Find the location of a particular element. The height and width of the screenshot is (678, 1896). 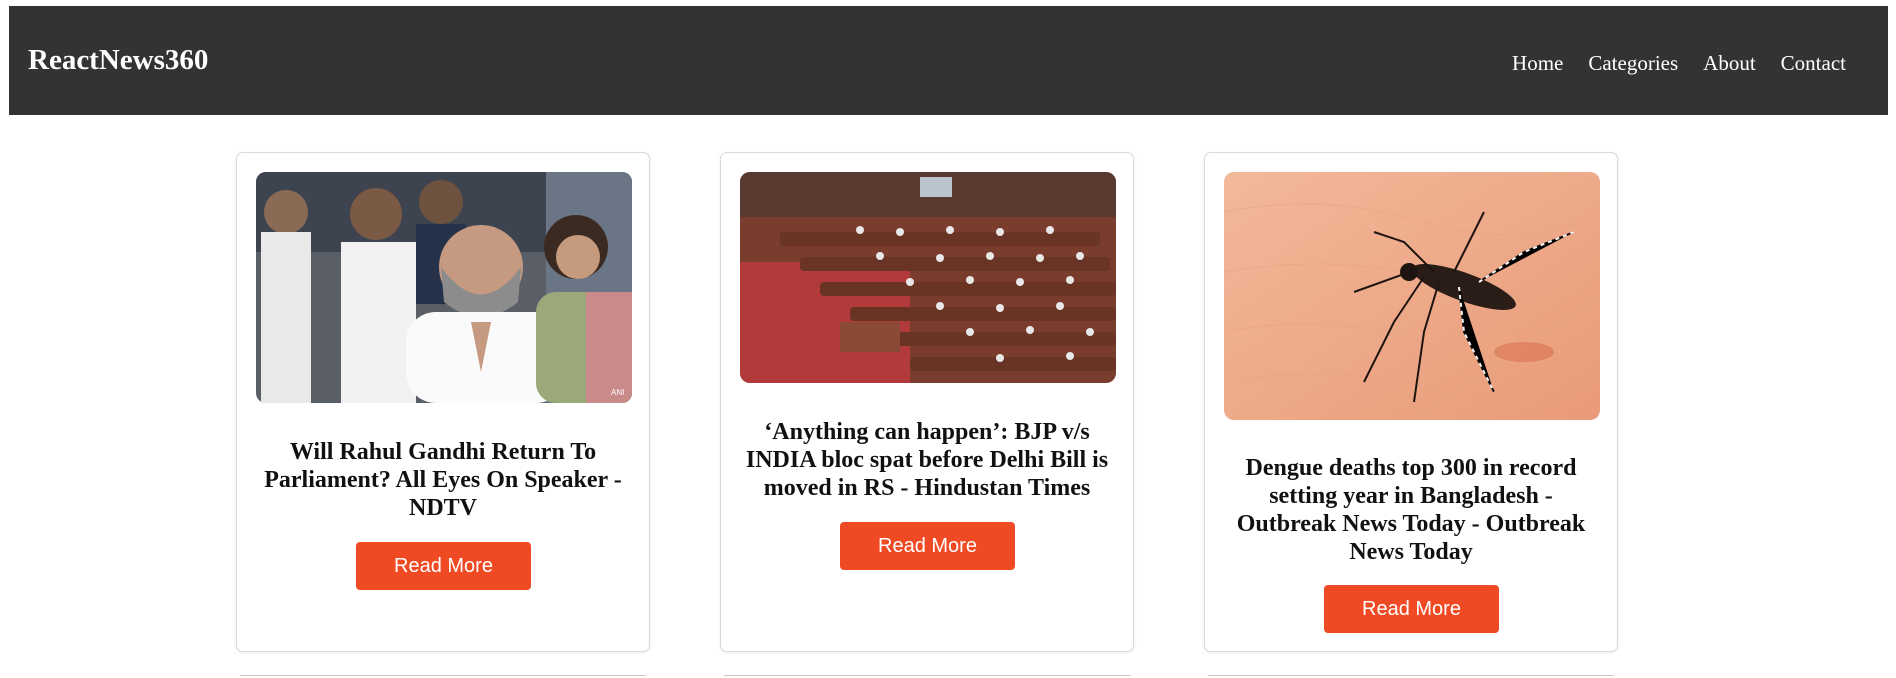

nav-home-link: Home is located at coordinates (1537, 63).